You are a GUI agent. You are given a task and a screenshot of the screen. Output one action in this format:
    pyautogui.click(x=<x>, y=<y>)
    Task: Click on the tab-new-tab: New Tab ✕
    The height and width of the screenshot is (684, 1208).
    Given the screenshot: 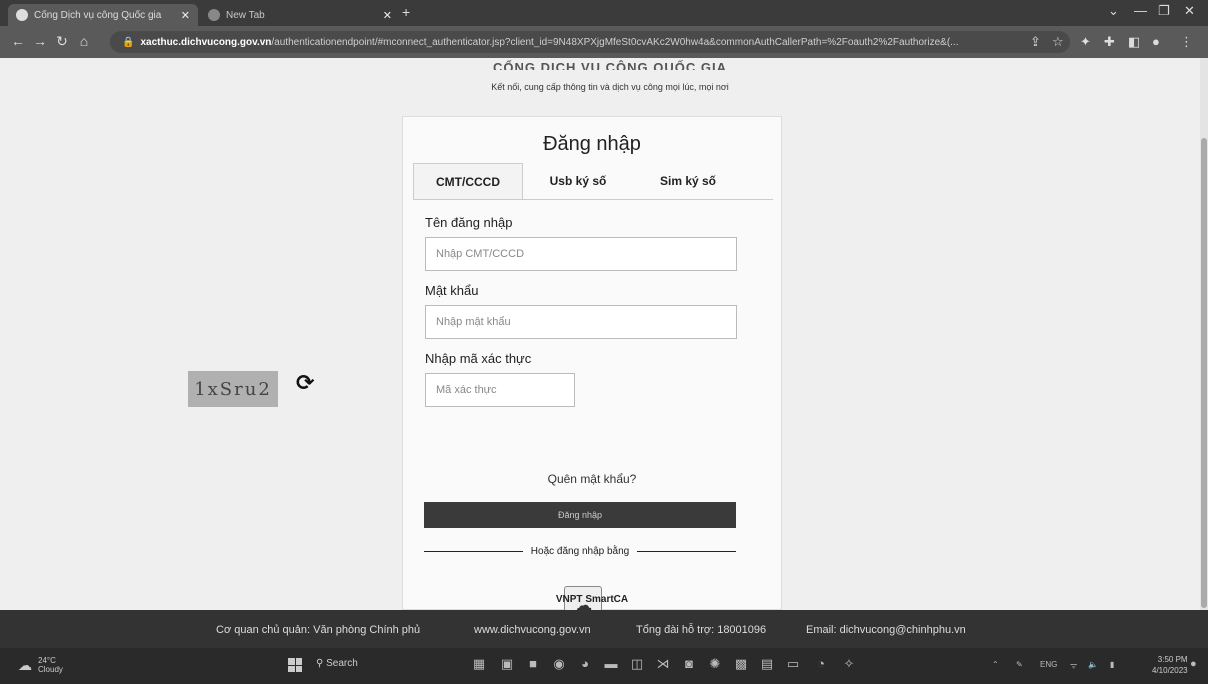 What is the action you would take?
    pyautogui.click(x=300, y=15)
    